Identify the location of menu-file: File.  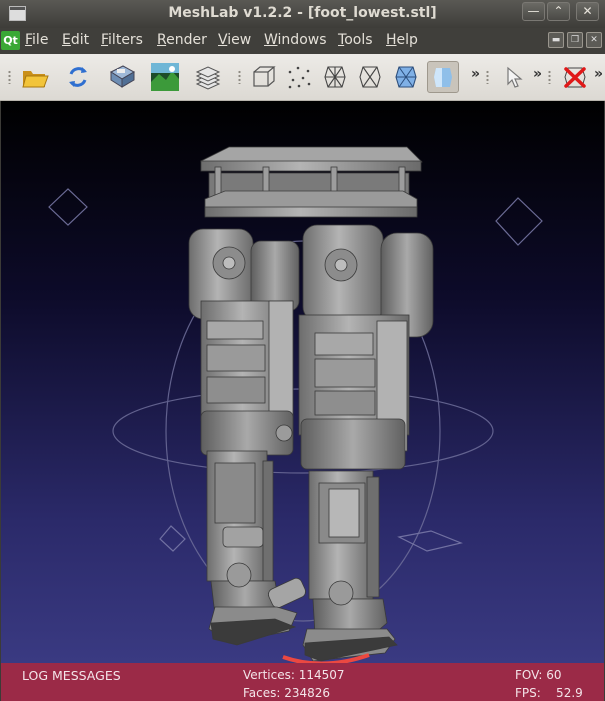
(36, 40).